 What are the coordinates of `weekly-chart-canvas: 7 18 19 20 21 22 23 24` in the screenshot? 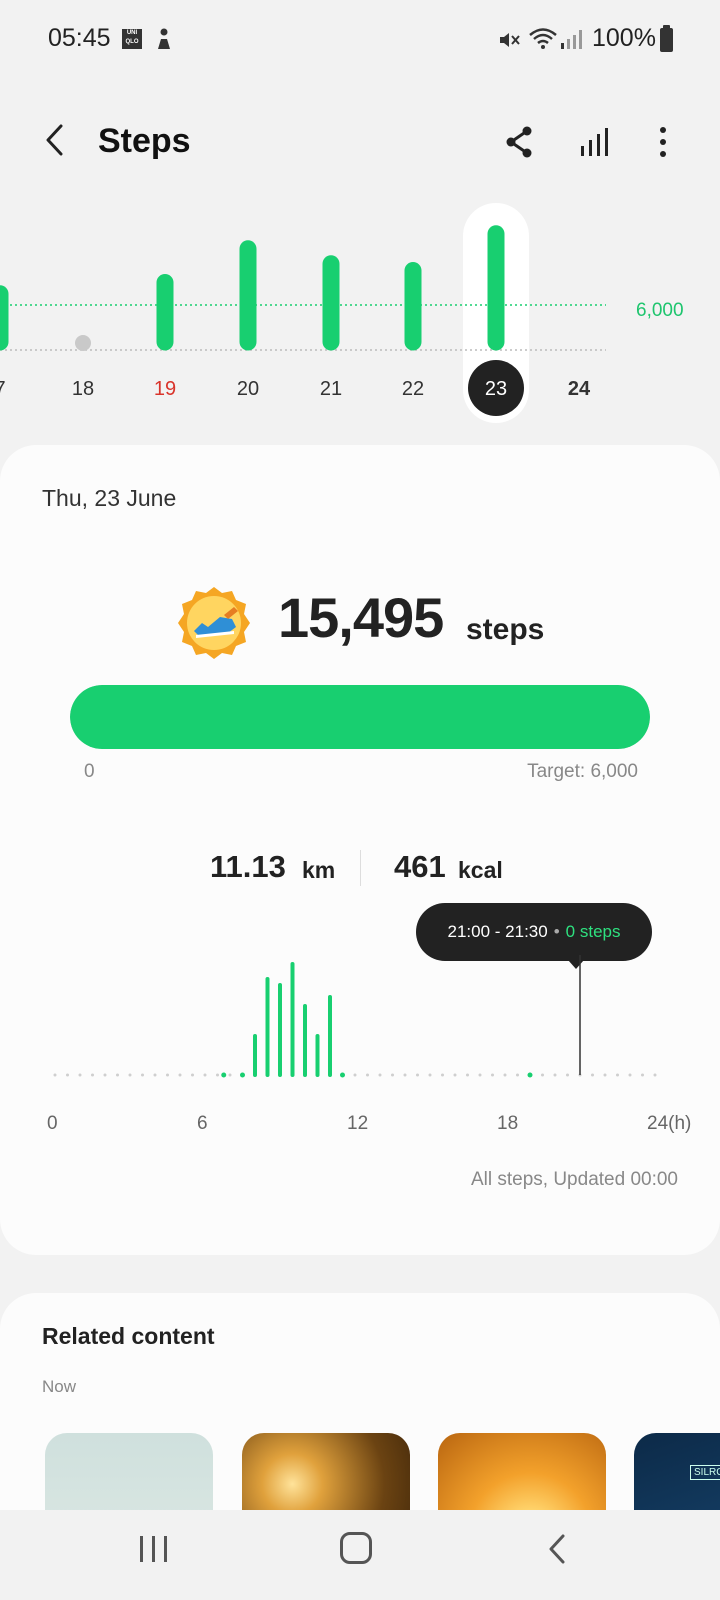 It's located at (303, 313).